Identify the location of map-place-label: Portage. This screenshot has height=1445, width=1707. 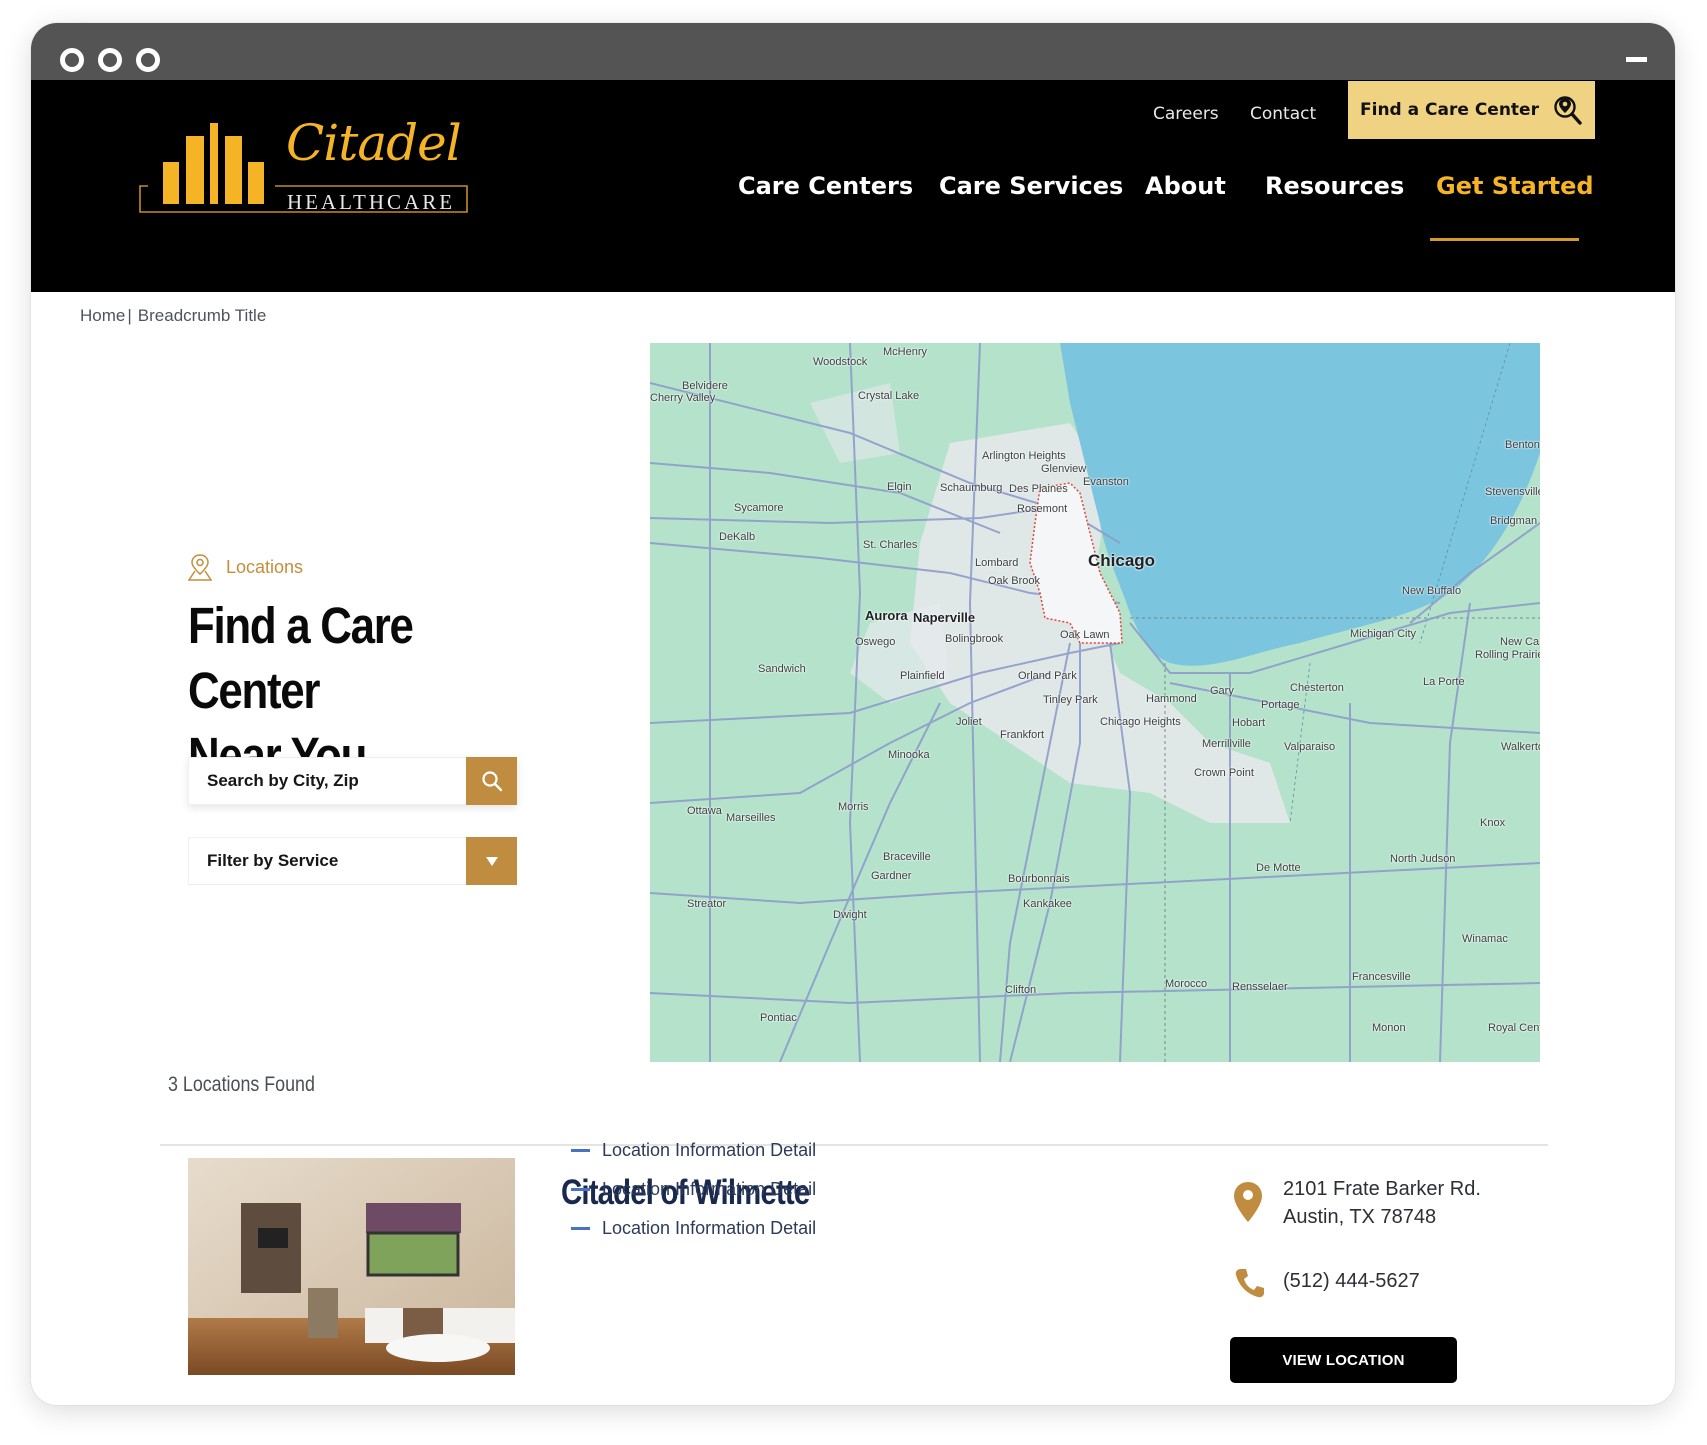
(1280, 705).